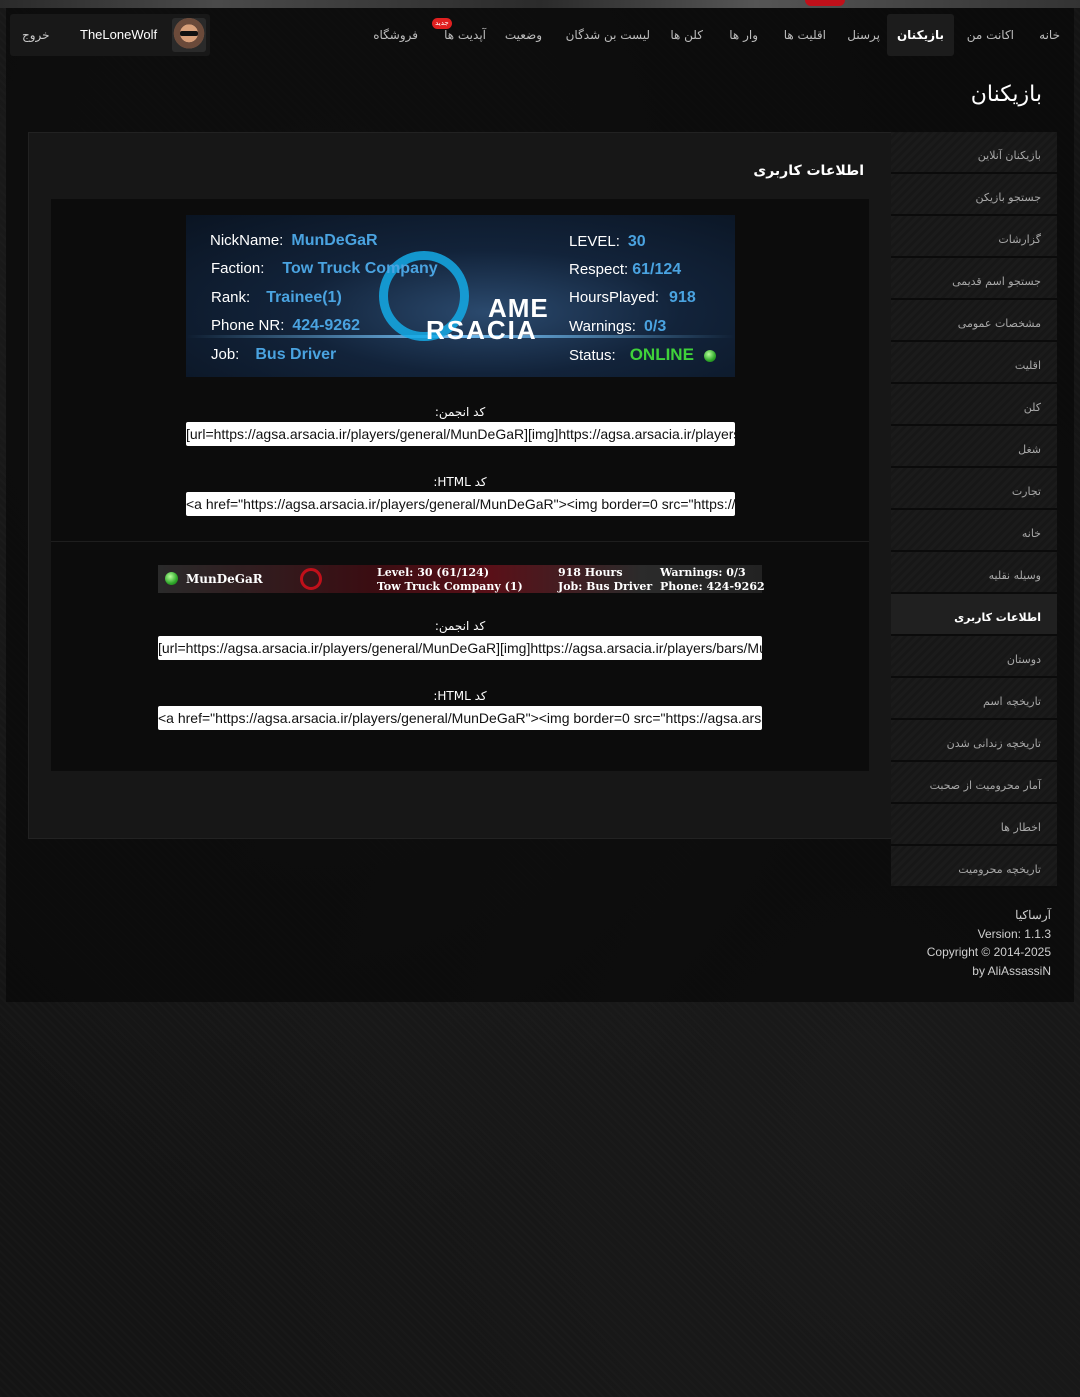 The image size is (1080, 1397). I want to click on sidebar-item-general-info: مشخصات عمومی, so click(974, 321).